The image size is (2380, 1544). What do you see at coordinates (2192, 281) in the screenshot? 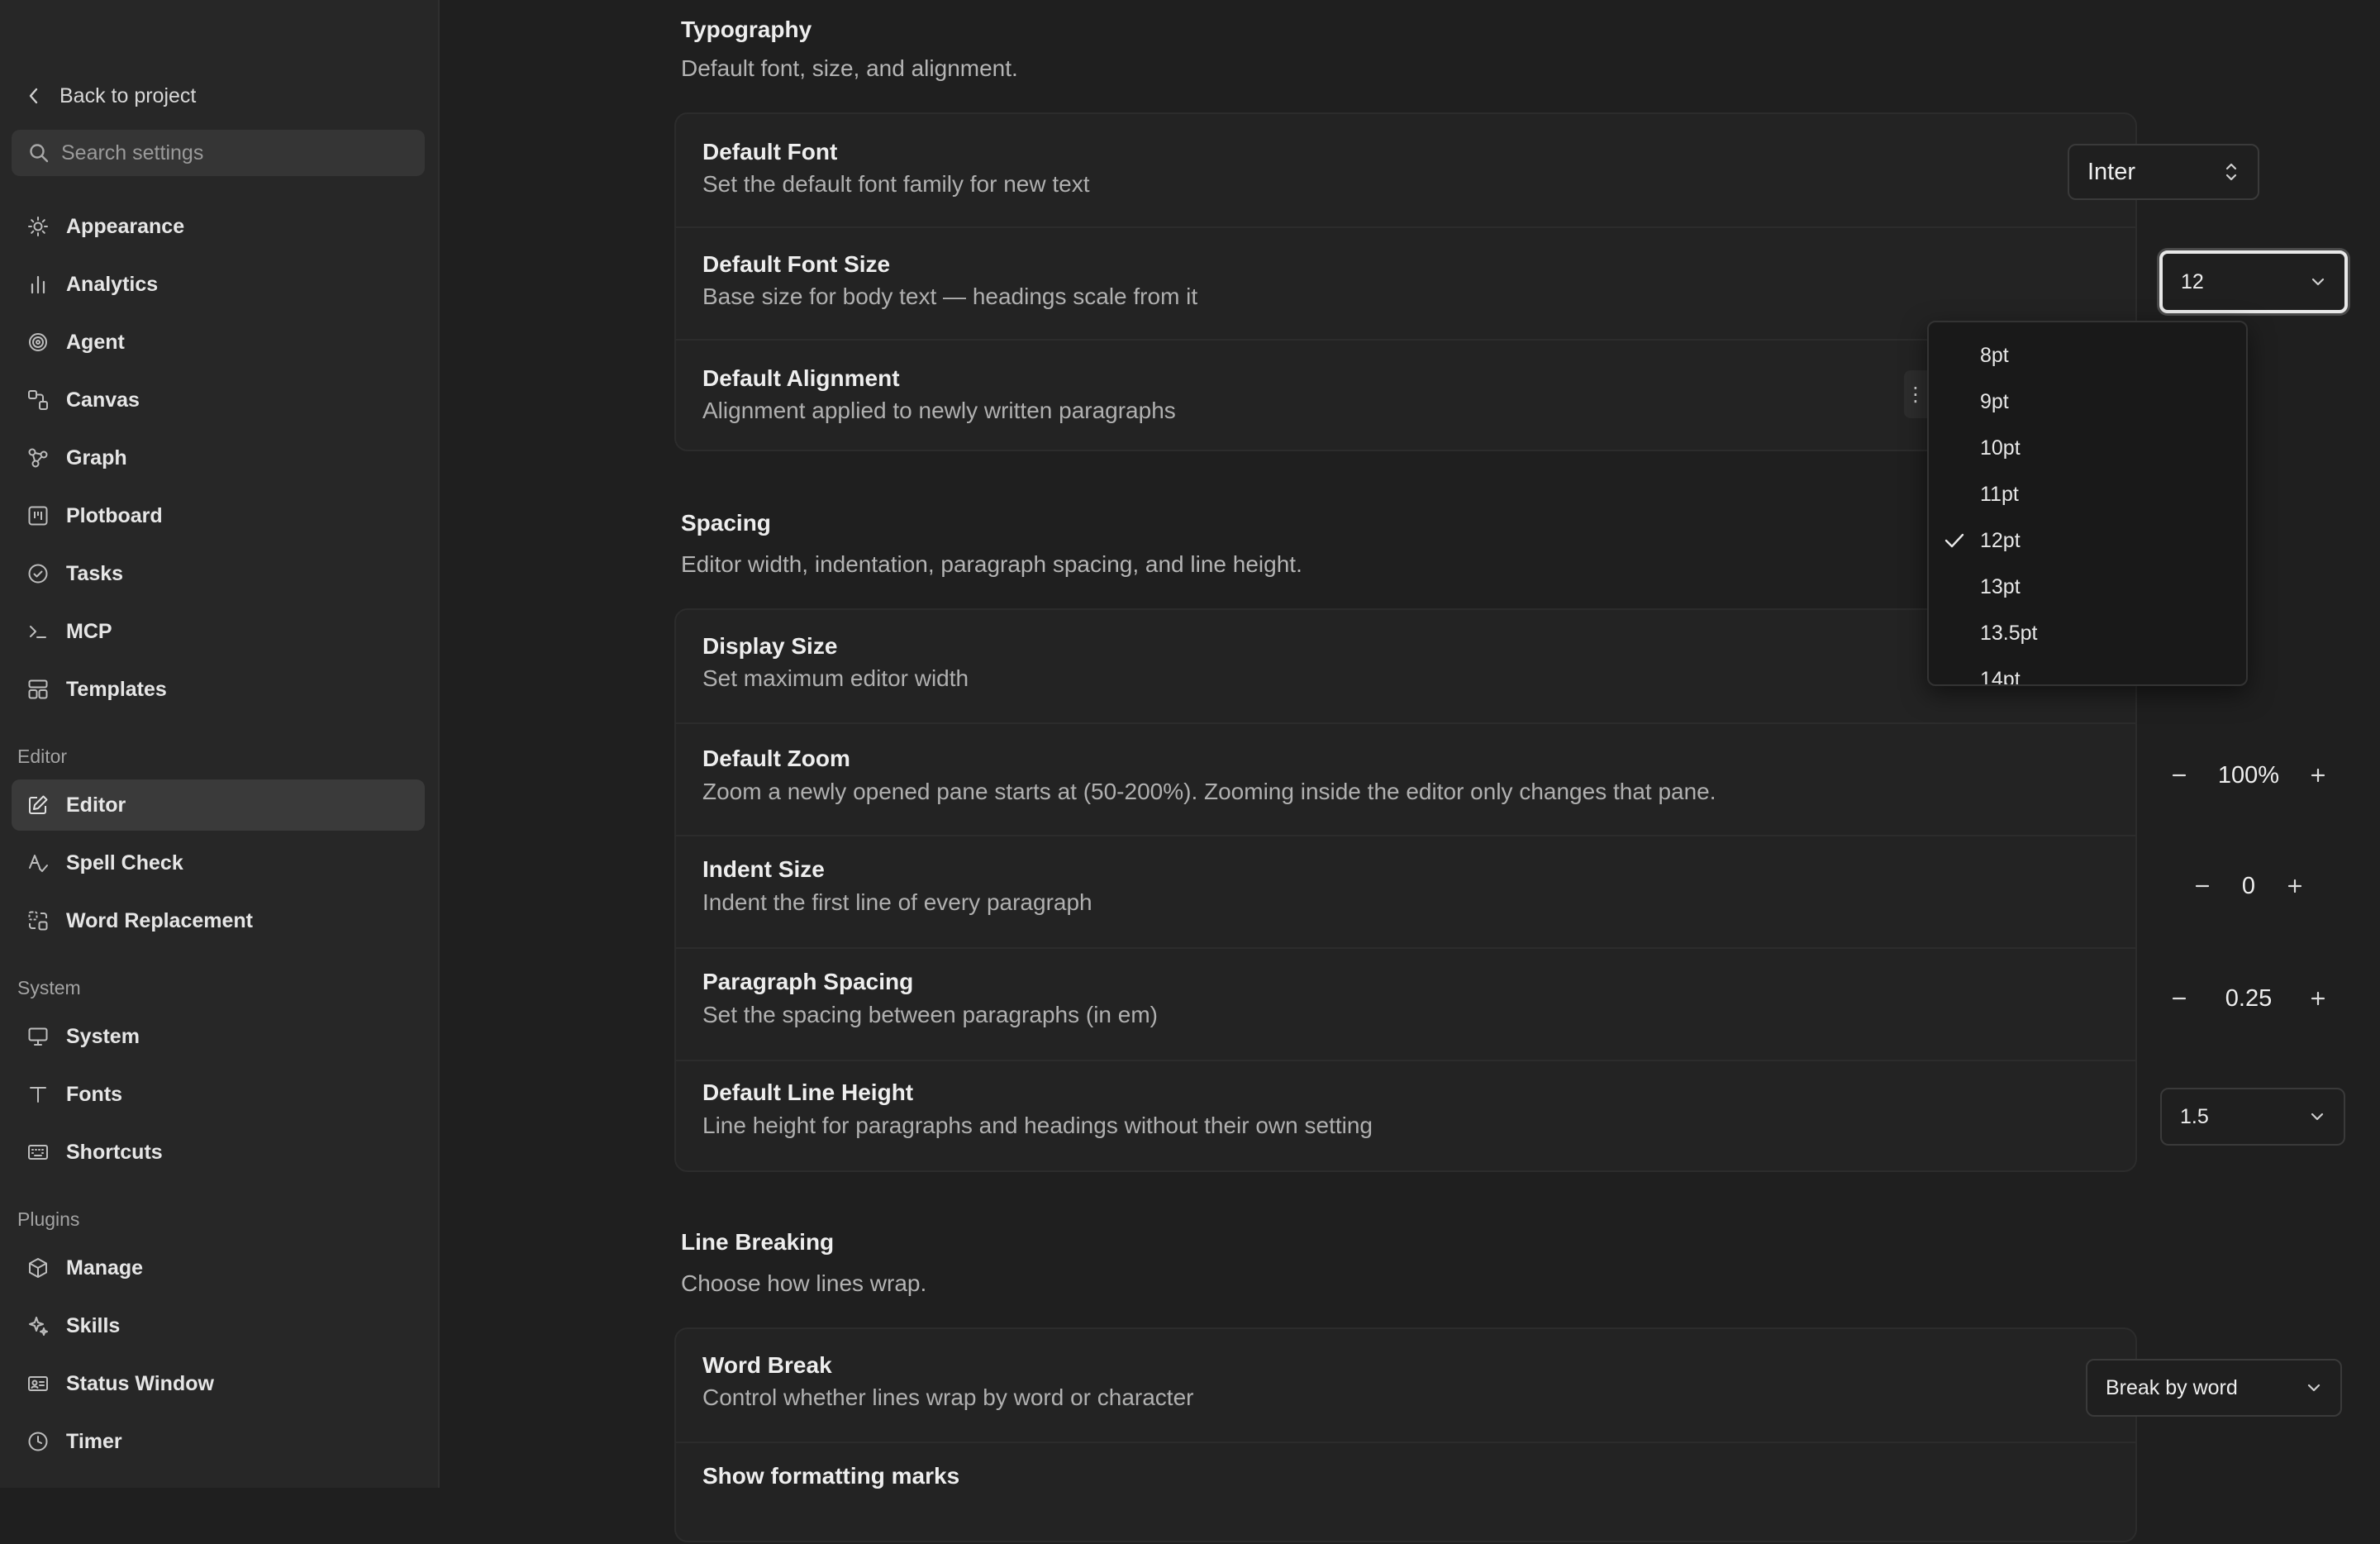
I see `default-font-size-value: 12` at bounding box center [2192, 281].